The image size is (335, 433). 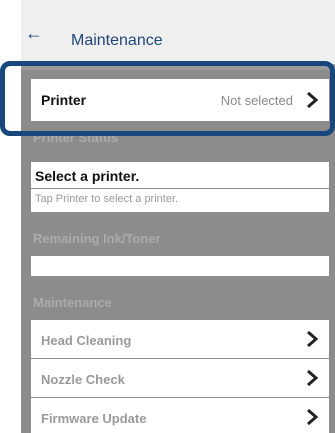 I want to click on menu-item-label: Firmware Update, so click(x=94, y=418).